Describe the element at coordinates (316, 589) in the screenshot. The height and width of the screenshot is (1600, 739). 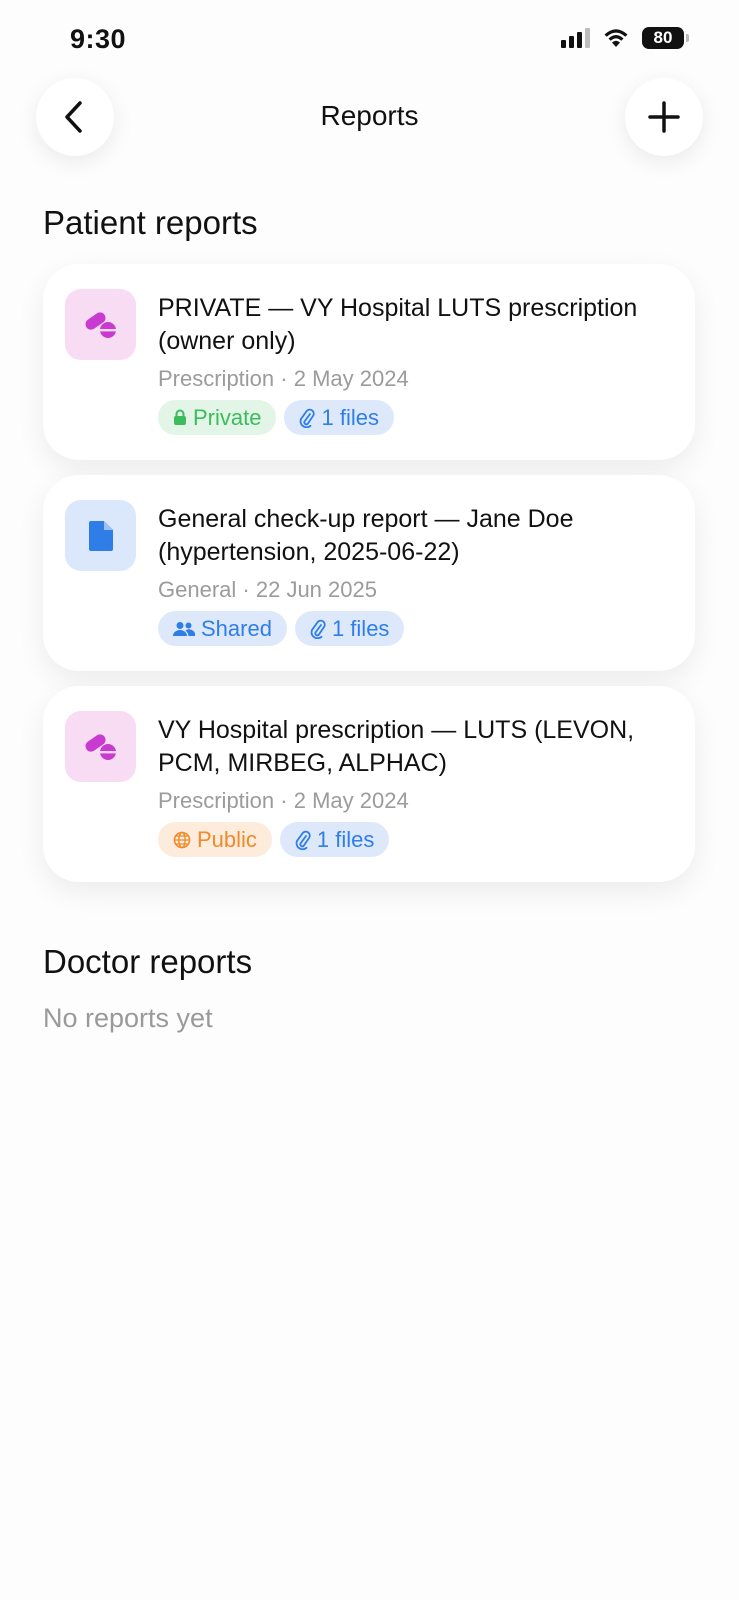
I see `report-date: 22 Jun 2025` at that location.